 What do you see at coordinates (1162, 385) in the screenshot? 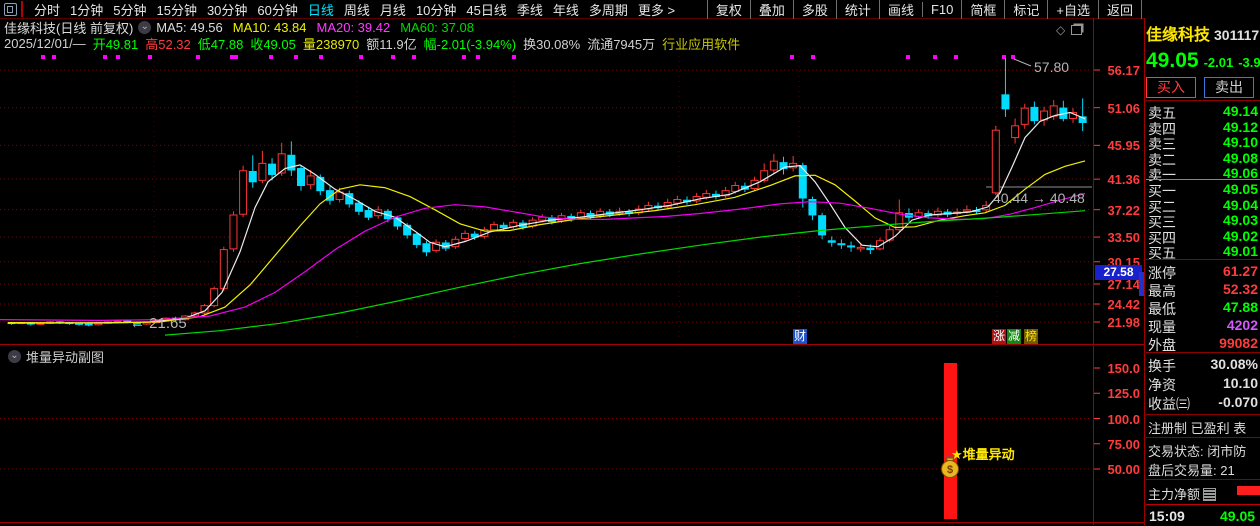
I see `stat-label: 净资` at bounding box center [1162, 385].